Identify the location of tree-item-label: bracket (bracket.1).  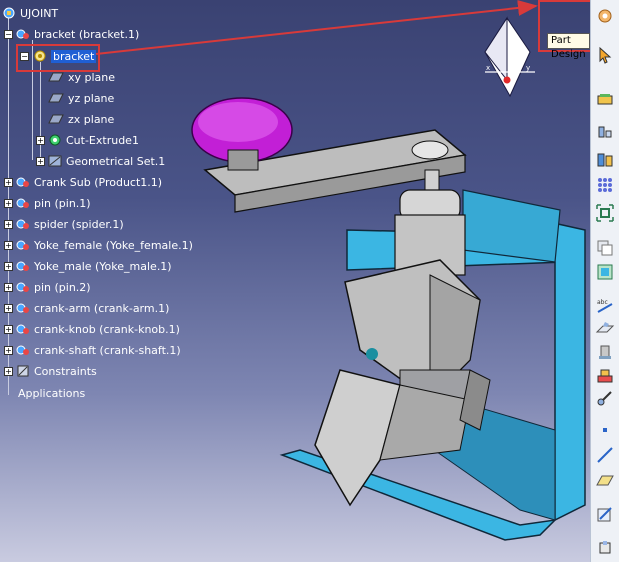
(87, 34).